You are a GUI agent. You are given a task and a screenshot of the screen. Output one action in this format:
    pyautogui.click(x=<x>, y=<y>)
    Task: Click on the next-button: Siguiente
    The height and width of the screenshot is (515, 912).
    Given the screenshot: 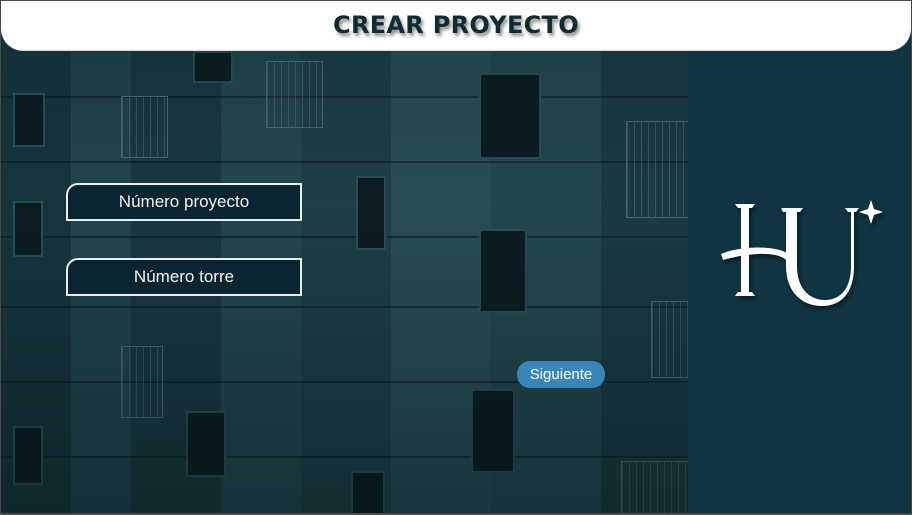 What is the action you would take?
    pyautogui.click(x=561, y=374)
    